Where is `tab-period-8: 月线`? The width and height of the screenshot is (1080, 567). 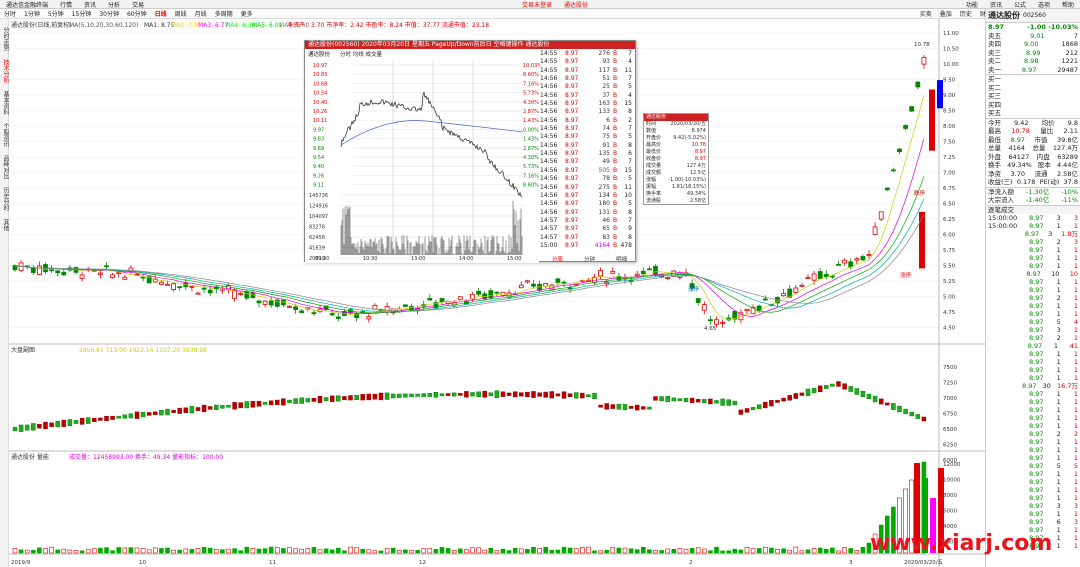 tab-period-8: 月线 is located at coordinates (201, 13).